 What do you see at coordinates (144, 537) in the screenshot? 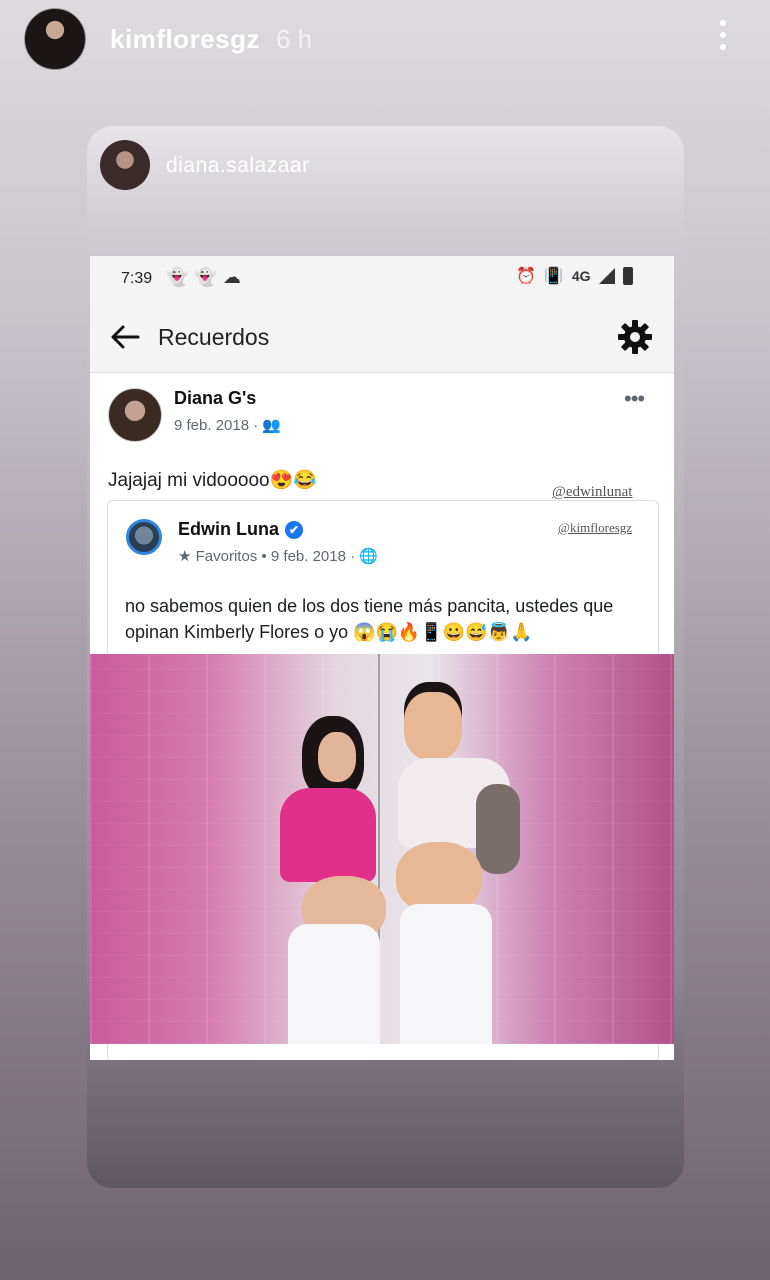
I see `shared-author-avatar` at bounding box center [144, 537].